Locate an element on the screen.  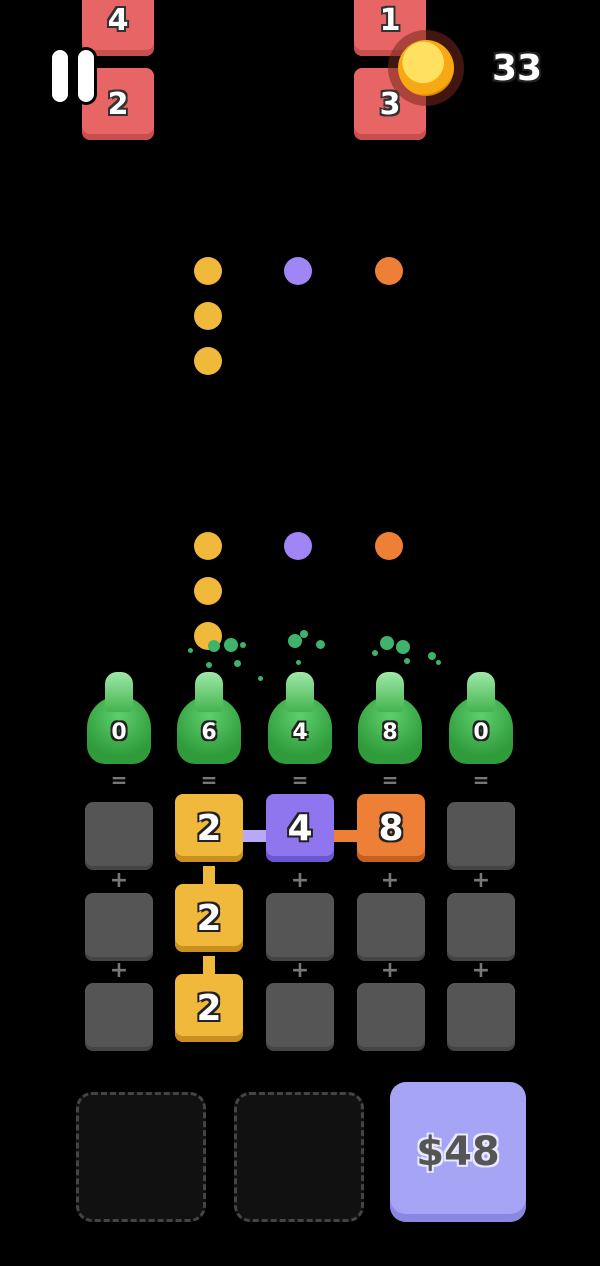
cannon-value: 8 is located at coordinates (390, 732).